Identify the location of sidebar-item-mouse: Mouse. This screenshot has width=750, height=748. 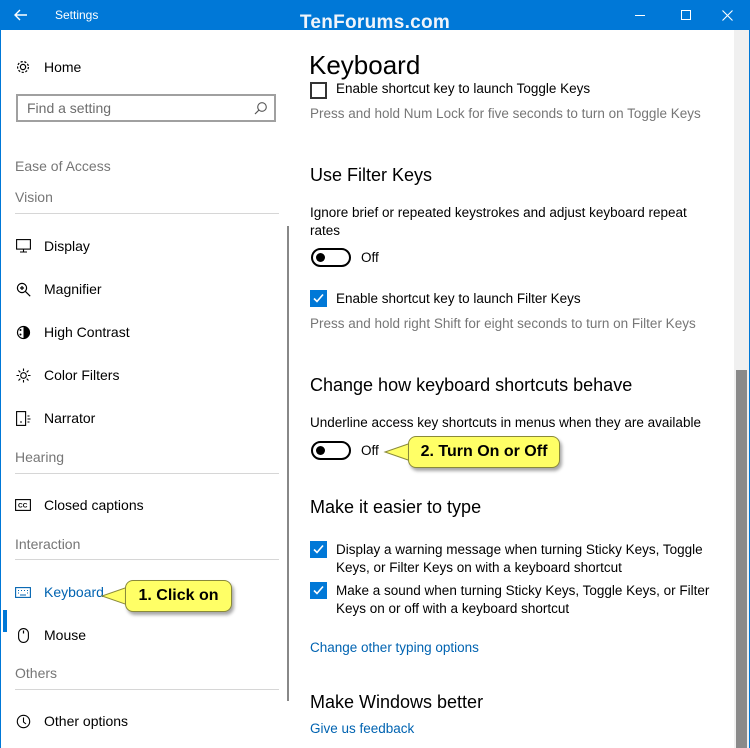
(137, 635).